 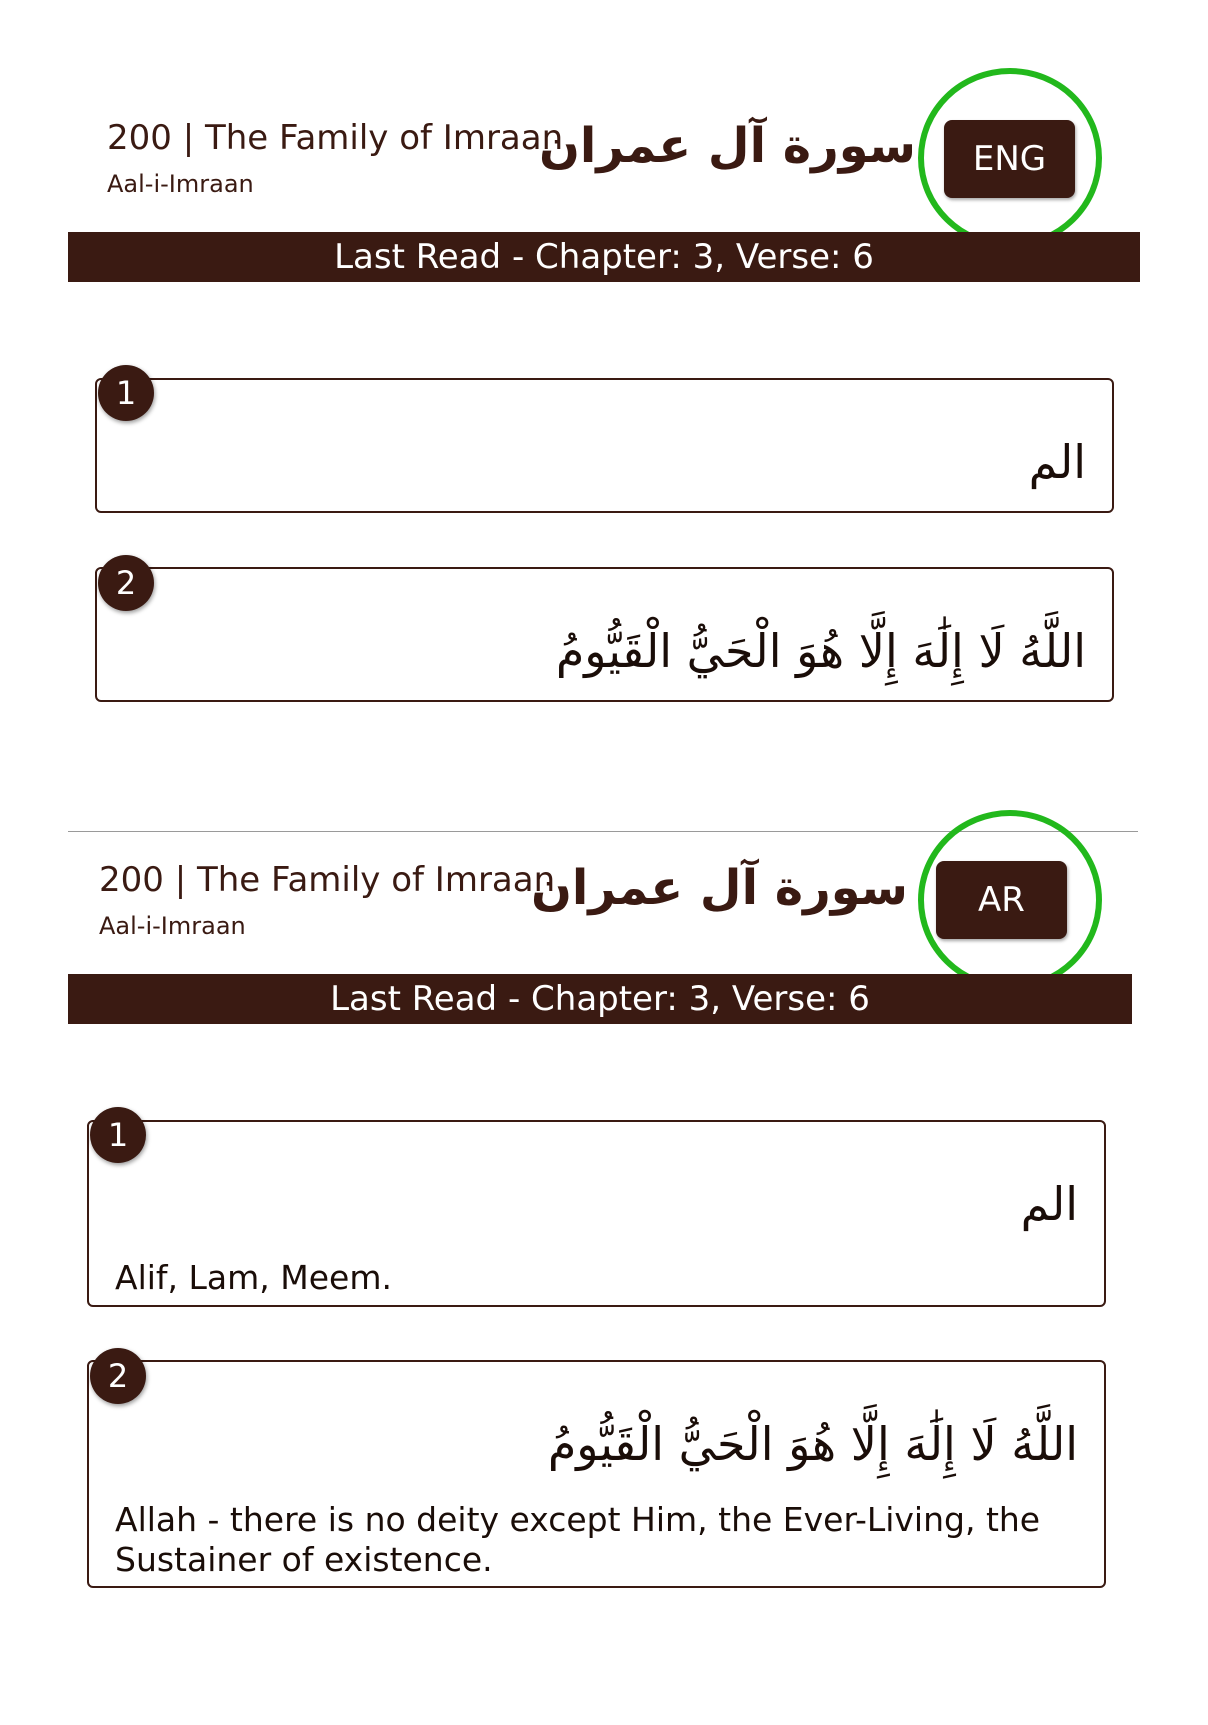 What do you see at coordinates (596, 1213) in the screenshot?
I see `verse-card: الم Alif, Lam, Meem.` at bounding box center [596, 1213].